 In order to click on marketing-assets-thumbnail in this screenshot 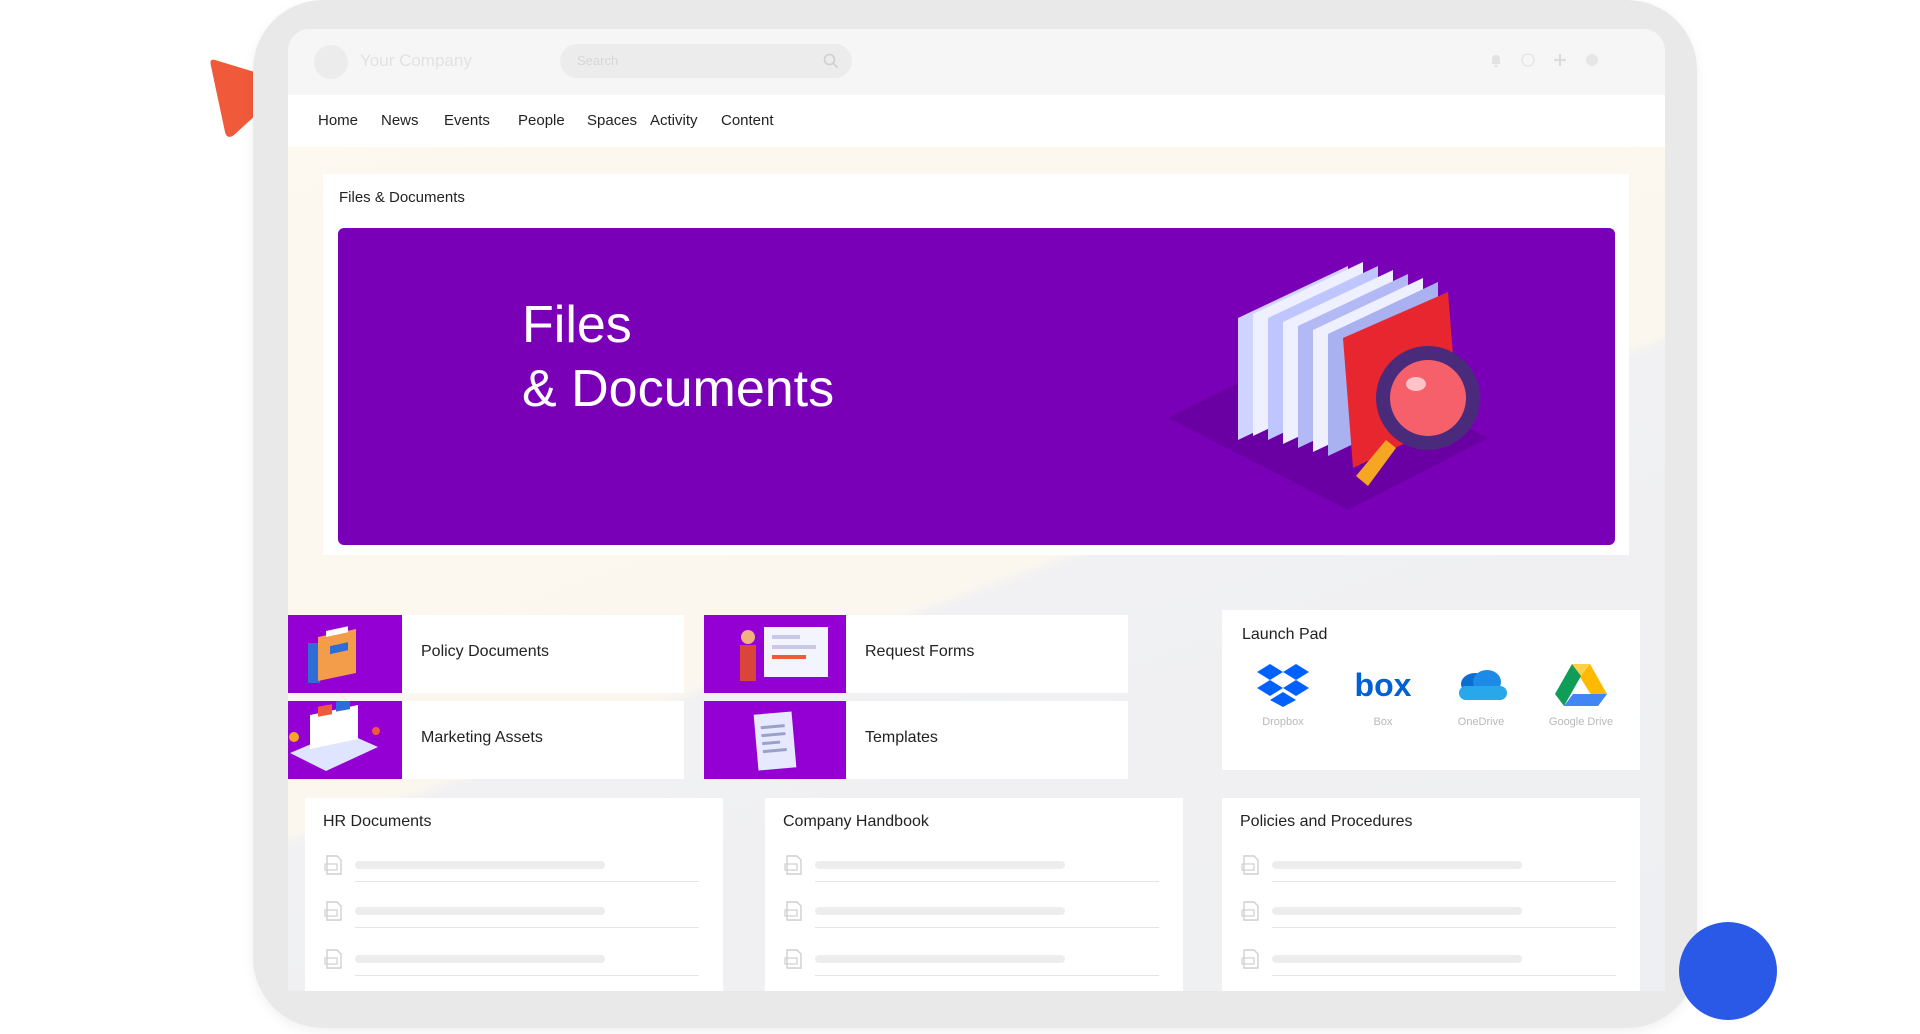, I will do `click(345, 740)`.